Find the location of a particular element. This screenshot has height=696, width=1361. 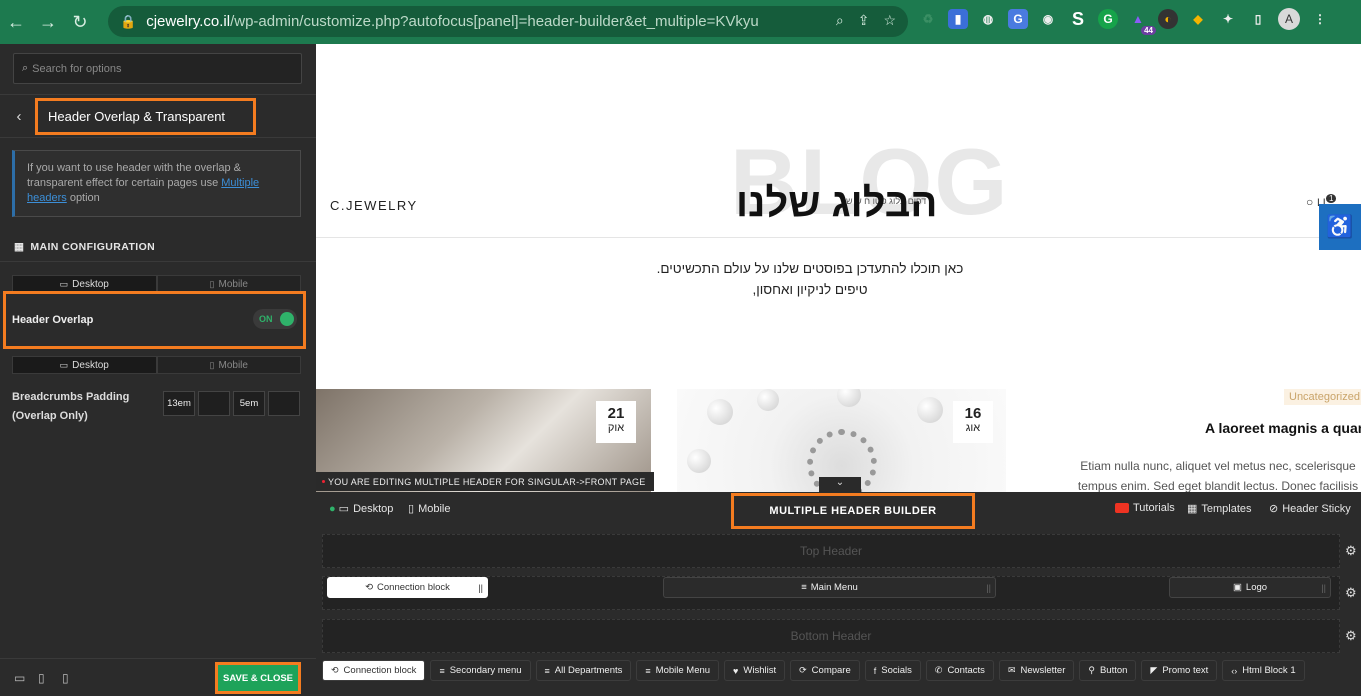

section-title: Header Overlap & Transparent is located at coordinates (145, 116).